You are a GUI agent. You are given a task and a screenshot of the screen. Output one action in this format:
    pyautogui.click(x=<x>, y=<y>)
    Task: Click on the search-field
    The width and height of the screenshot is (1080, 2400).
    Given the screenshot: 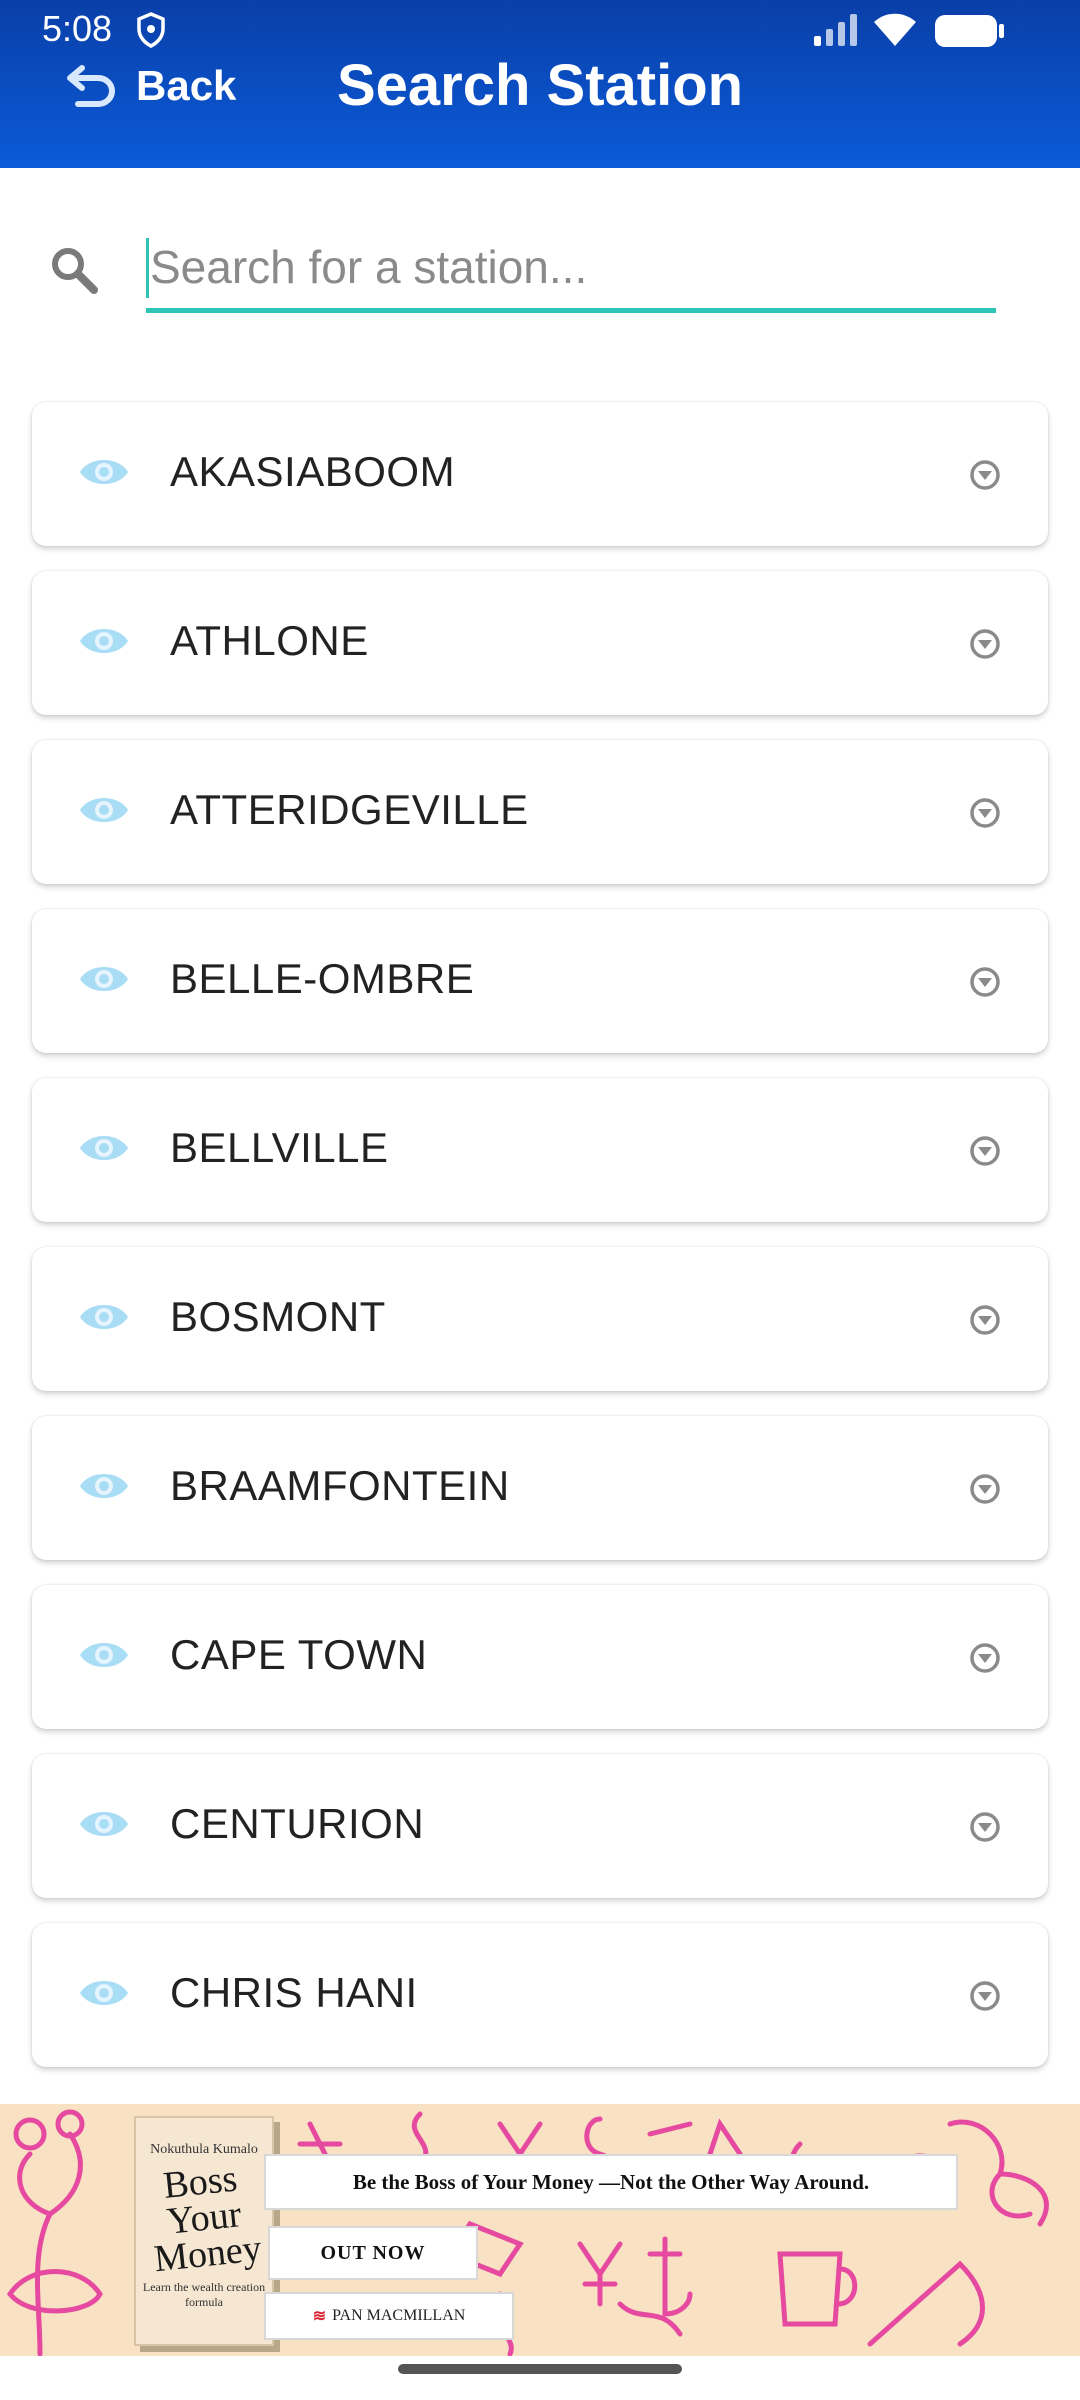 What is the action you would take?
    pyautogui.click(x=571, y=271)
    